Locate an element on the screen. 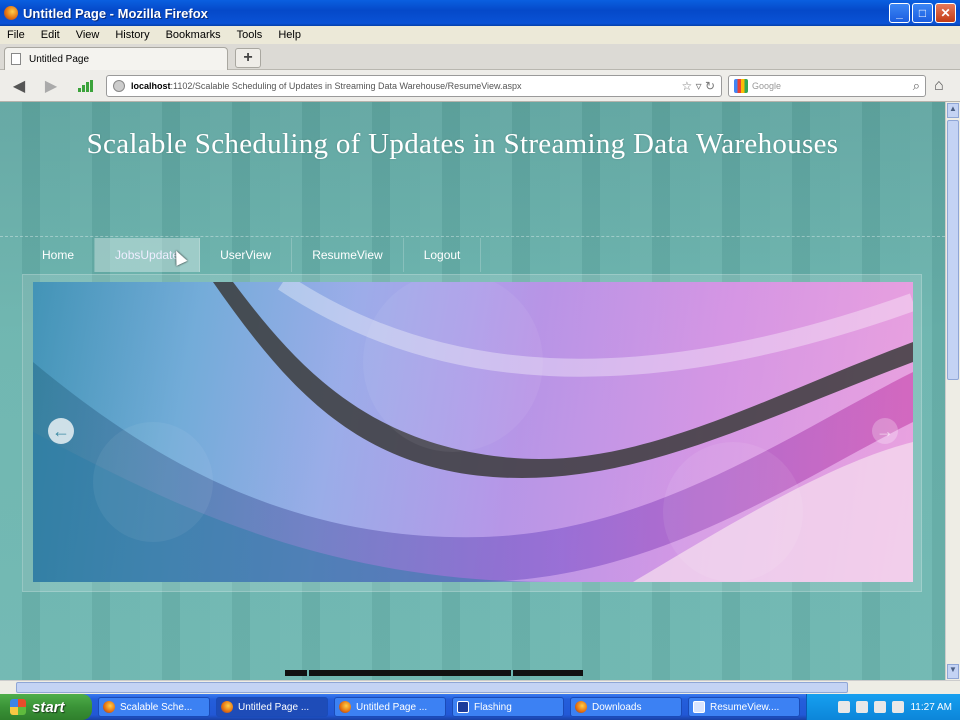 The image size is (960, 720). task-label: Downloads is located at coordinates (617, 707).